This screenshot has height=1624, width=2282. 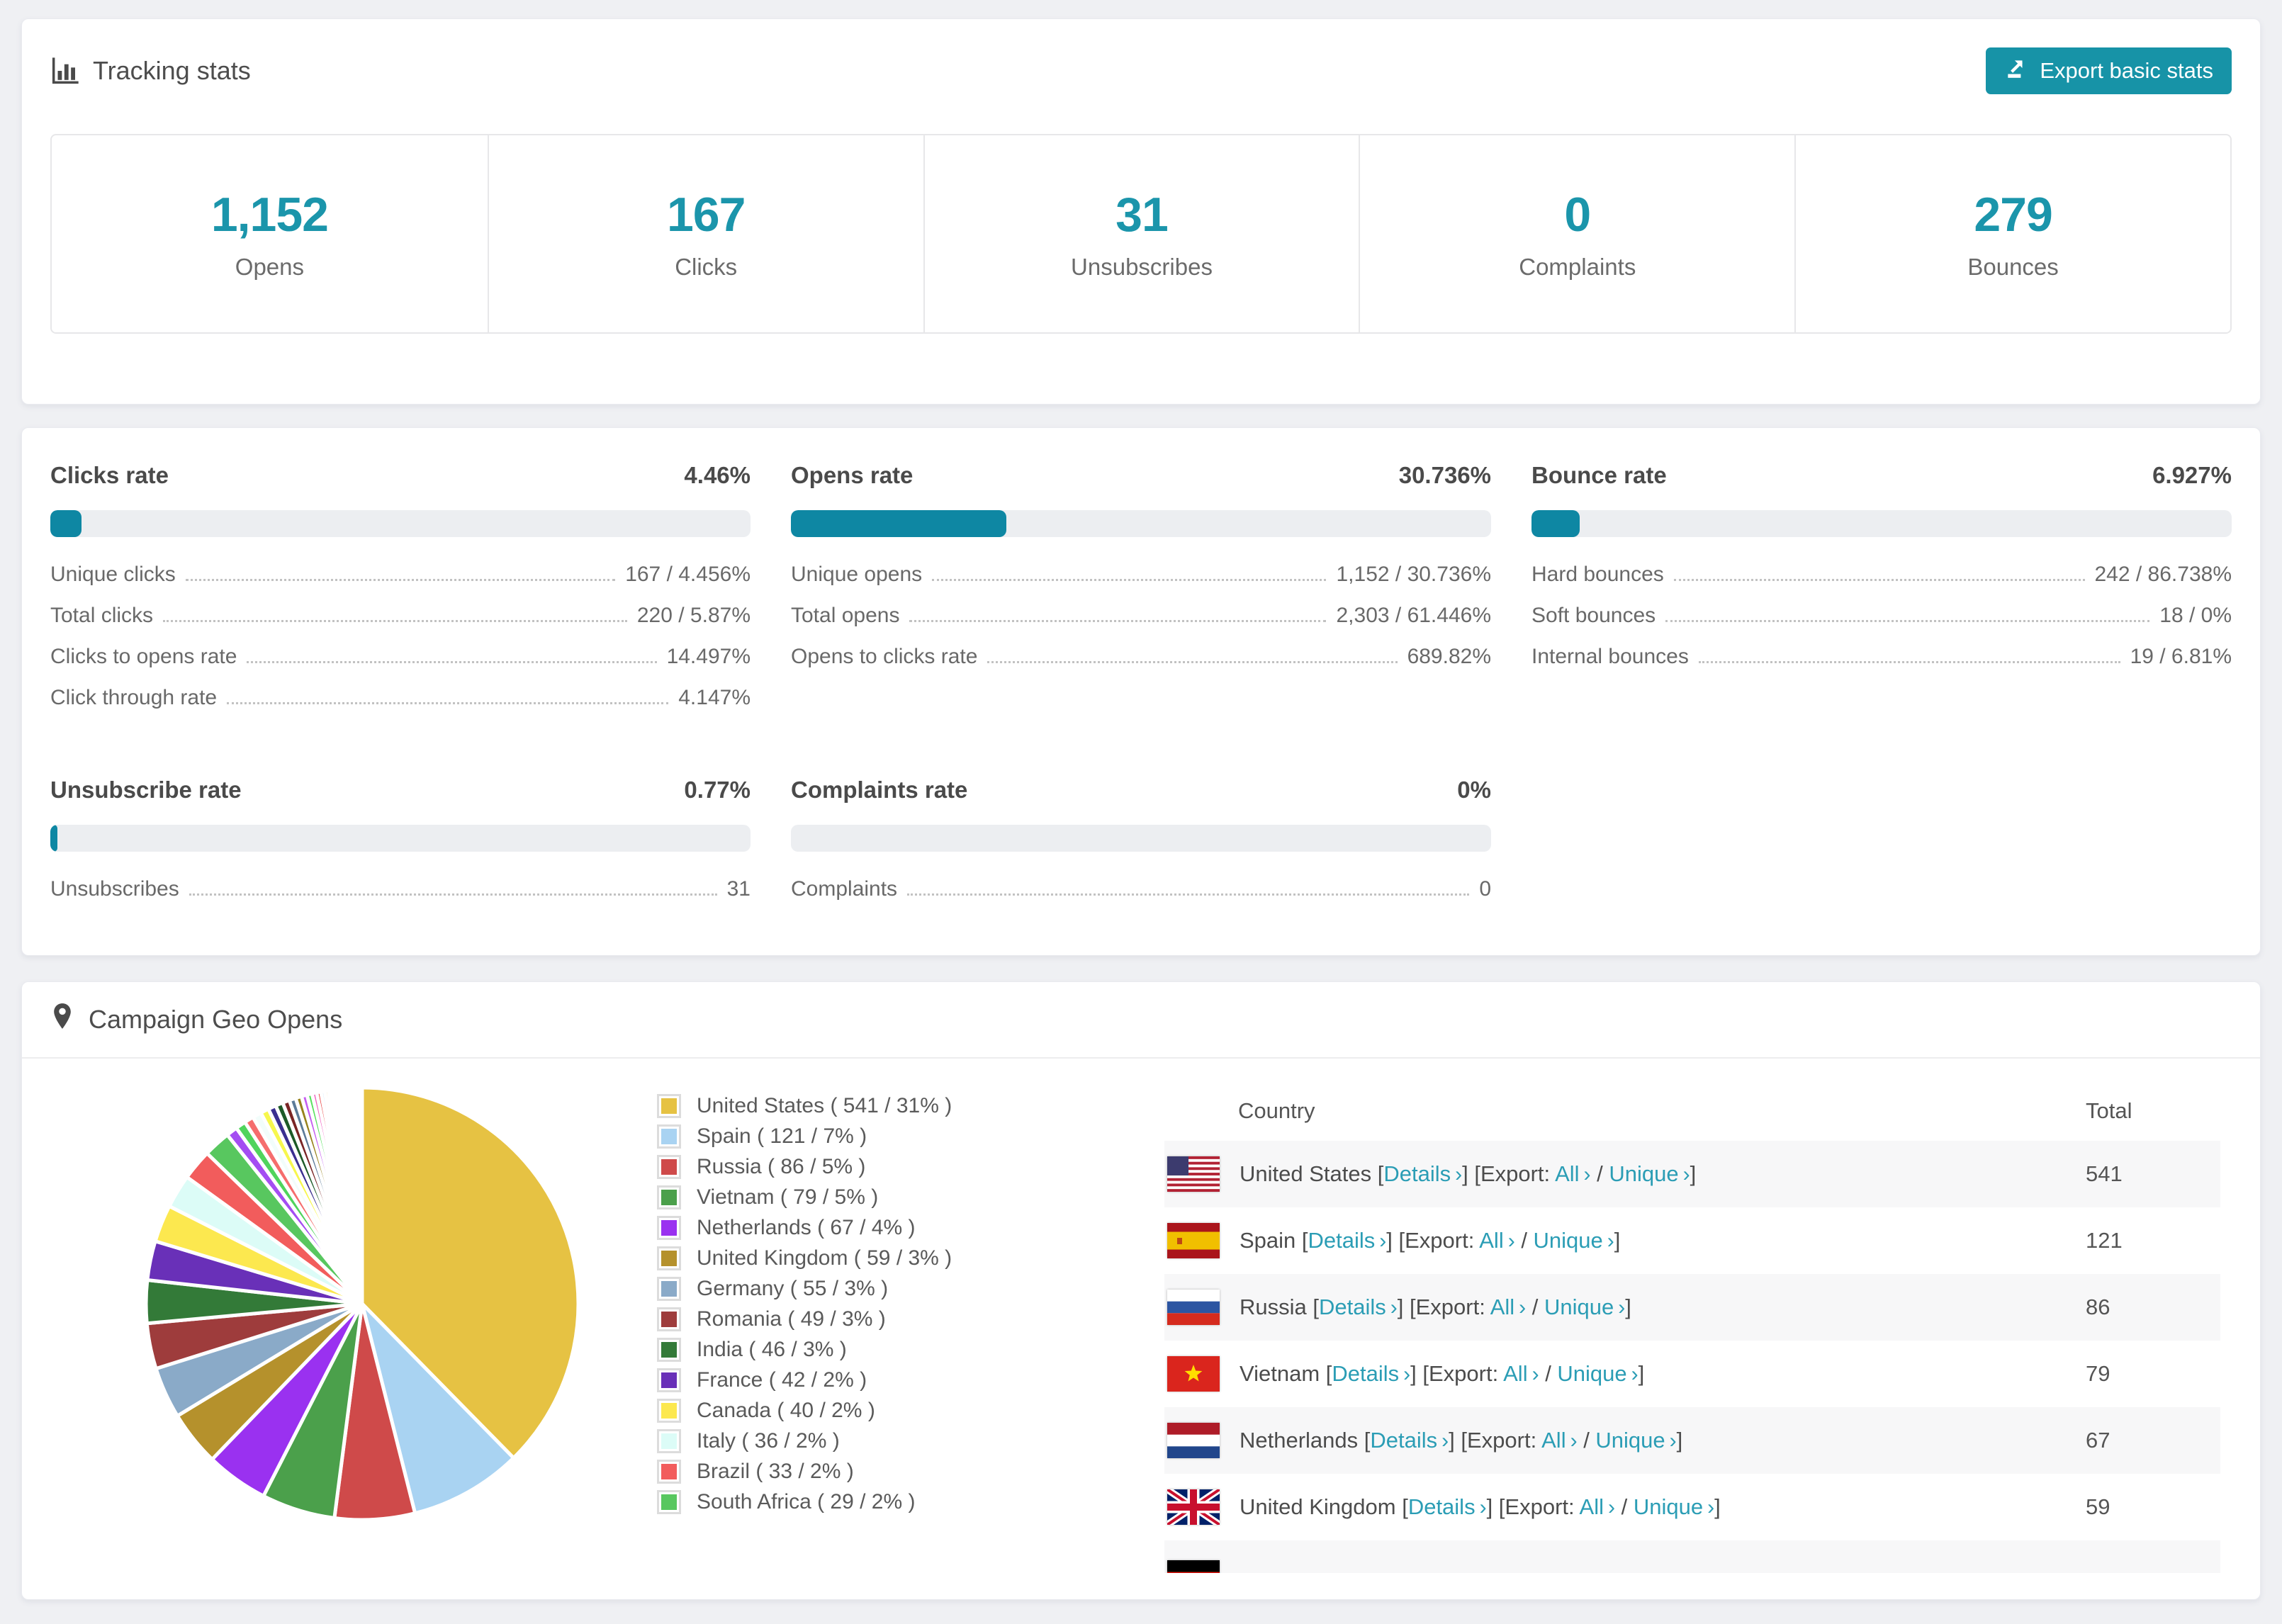 What do you see at coordinates (1141, 476) in the screenshot?
I see `rate-header: Opens rate 30.736%` at bounding box center [1141, 476].